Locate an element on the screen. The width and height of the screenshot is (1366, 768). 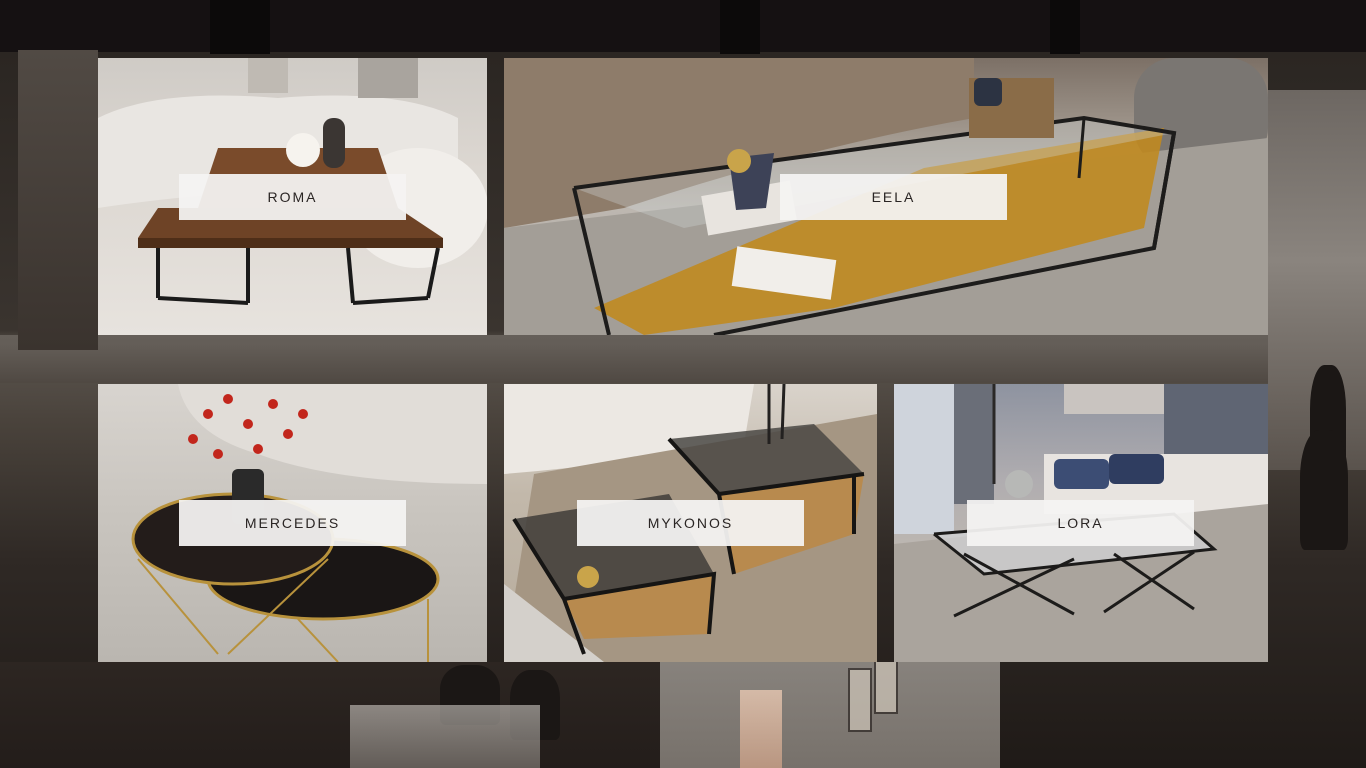
product-label-mykonos: MYKONOS is located at coordinates (690, 523).